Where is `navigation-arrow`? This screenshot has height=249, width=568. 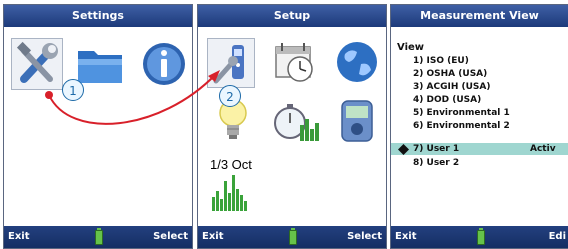 navigation-arrow is located at coordinates (132, 97).